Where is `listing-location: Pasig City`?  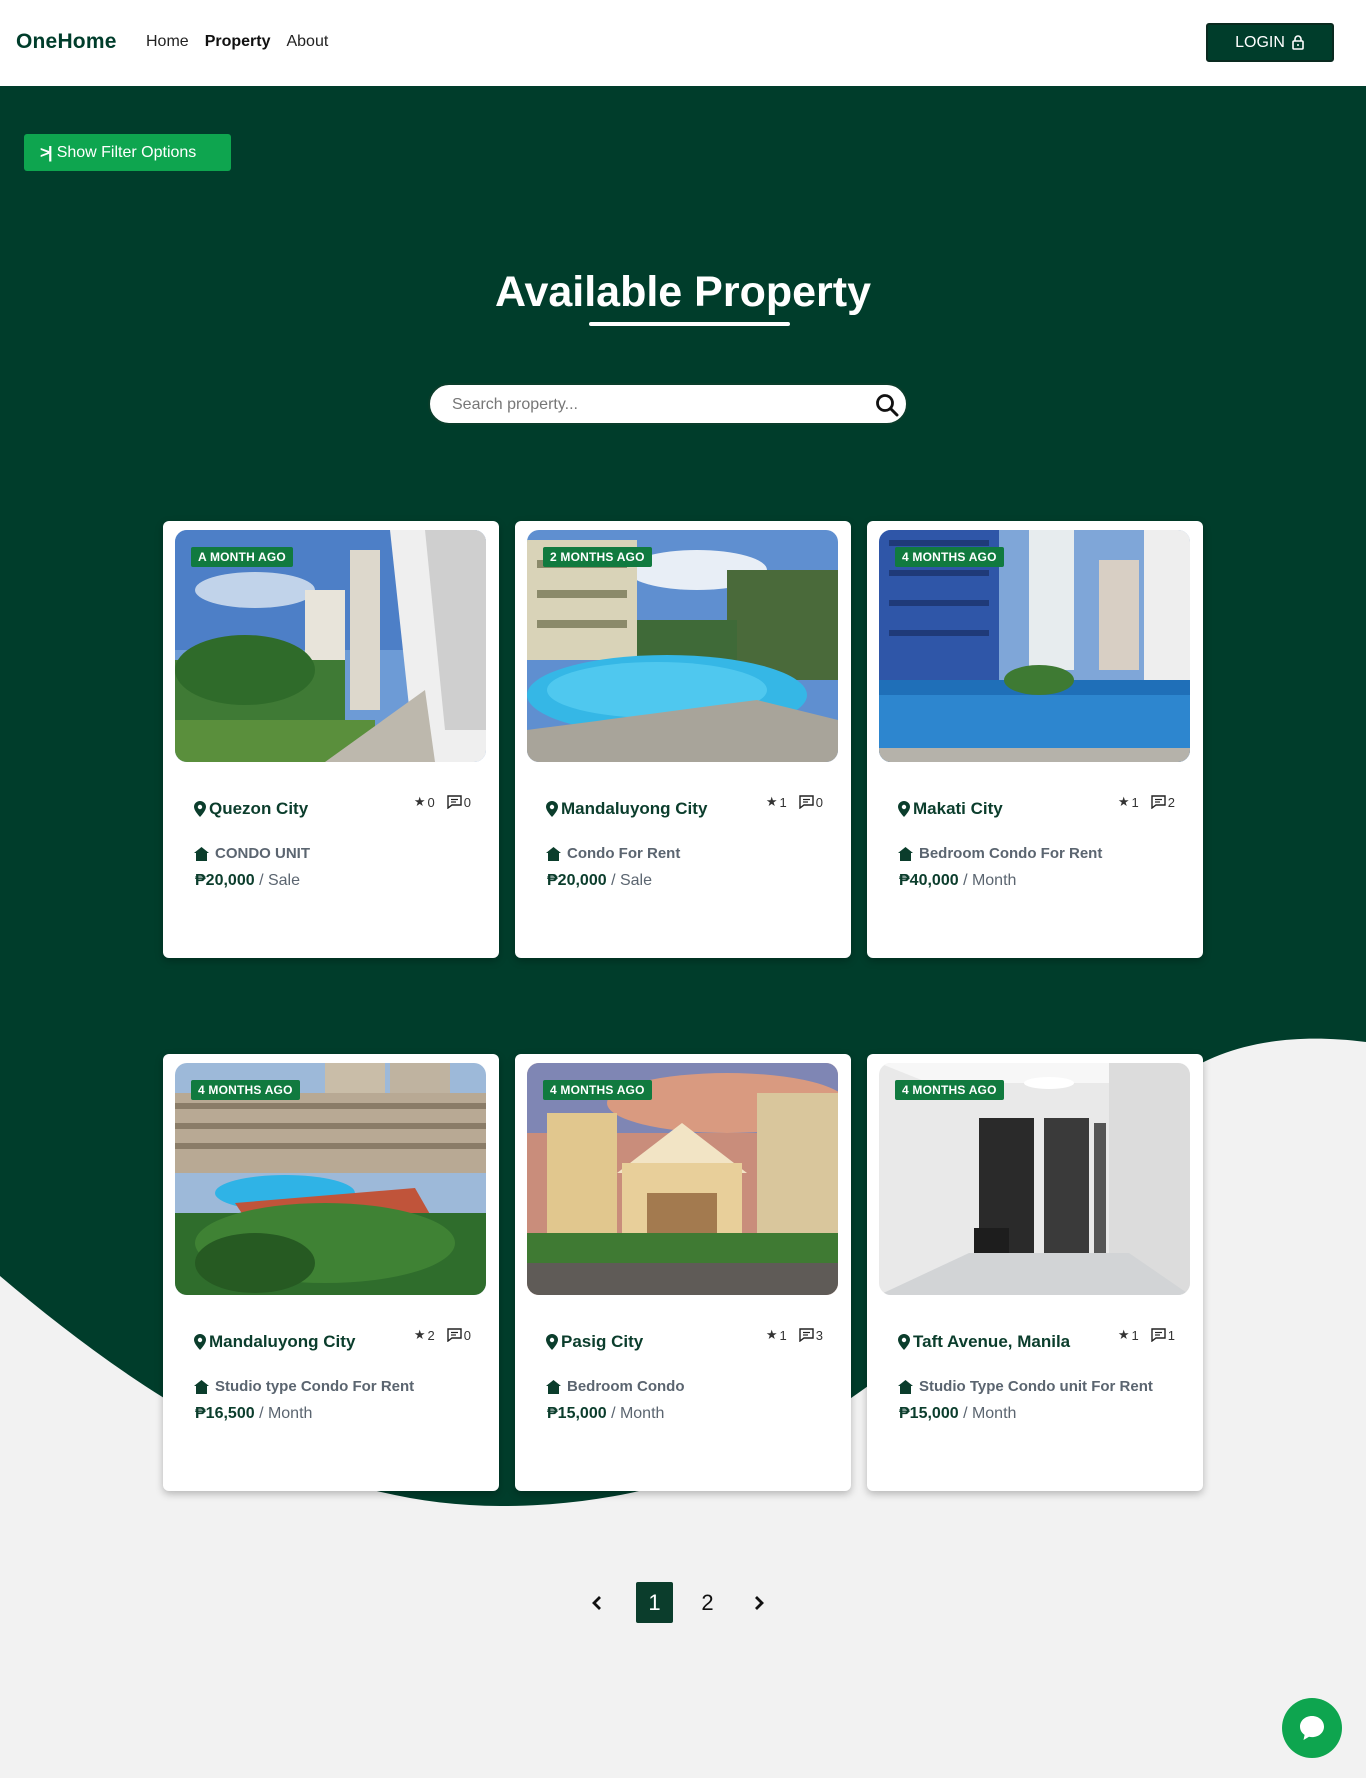
listing-location: Pasig City is located at coordinates (594, 1342).